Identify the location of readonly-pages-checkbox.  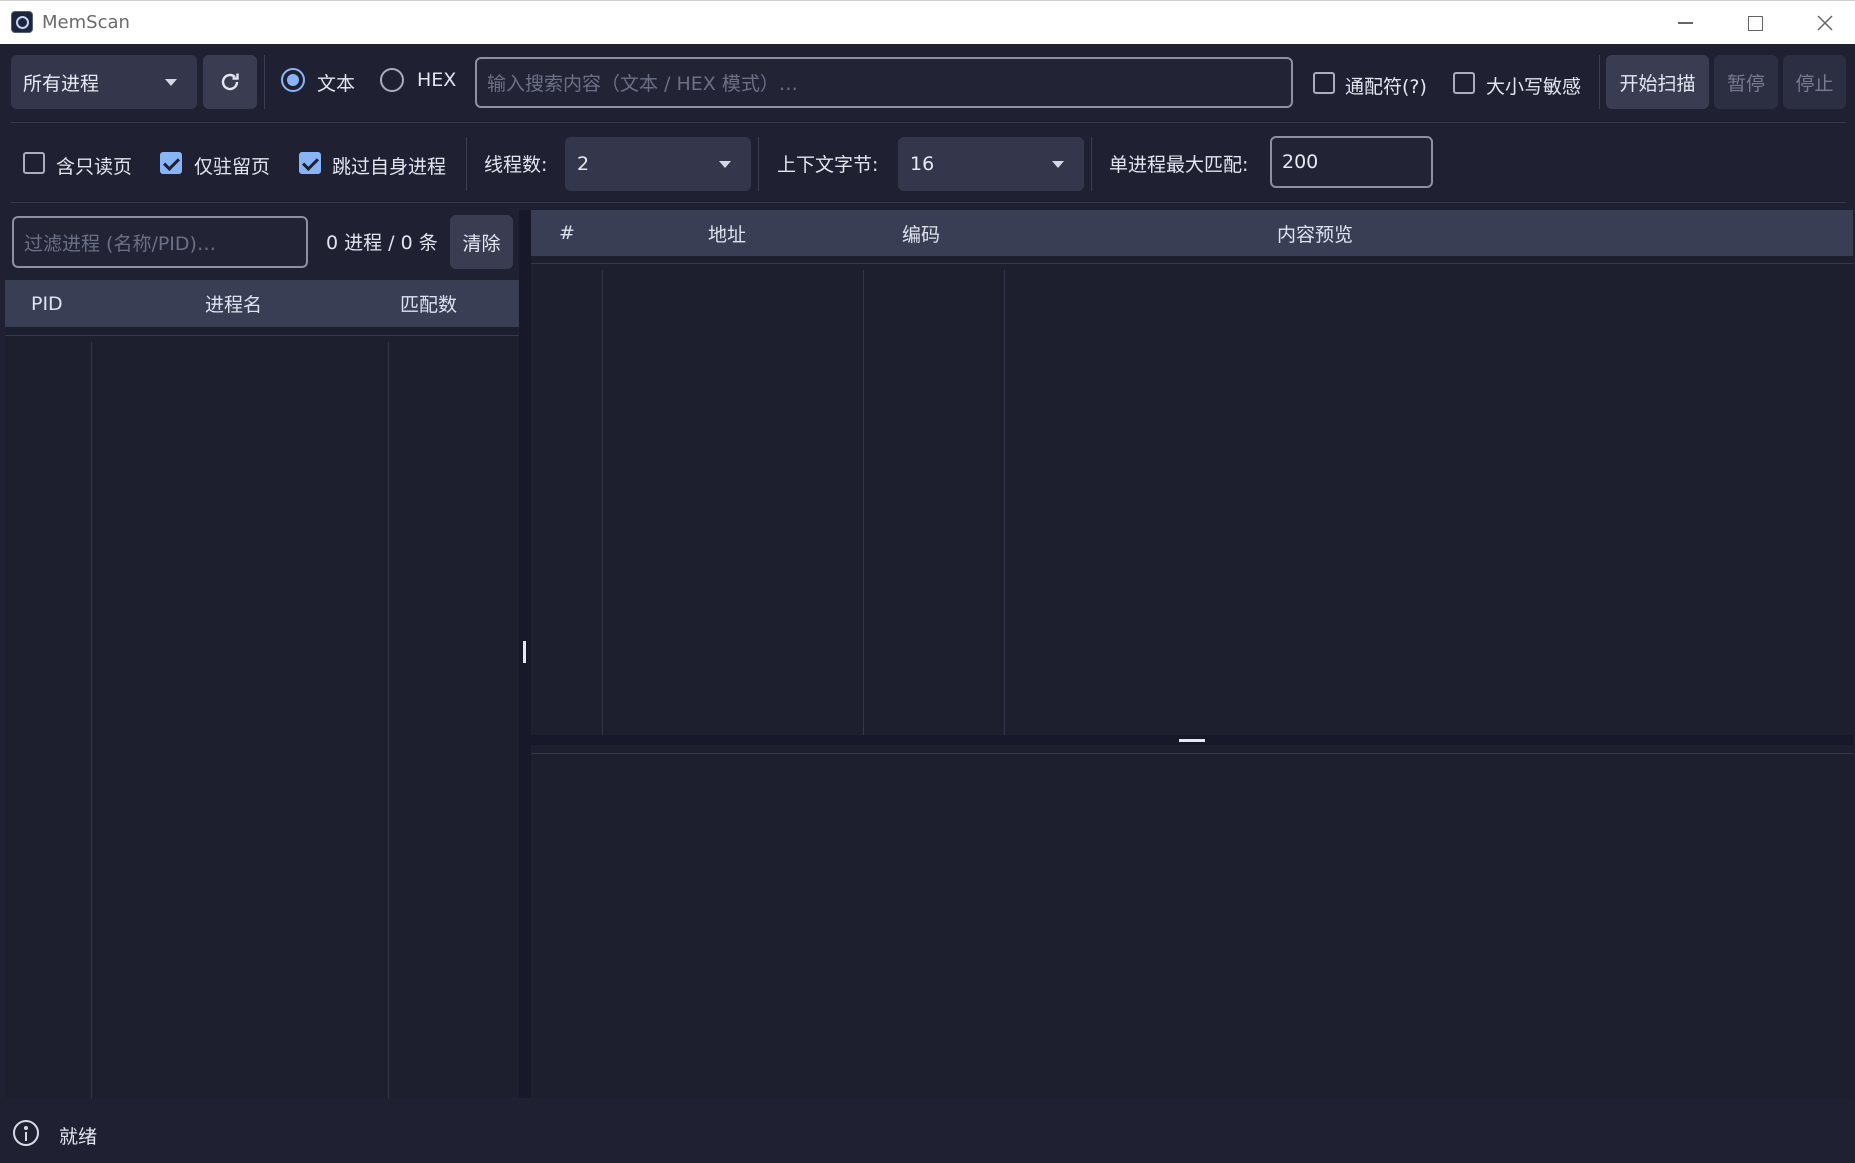
(34, 163).